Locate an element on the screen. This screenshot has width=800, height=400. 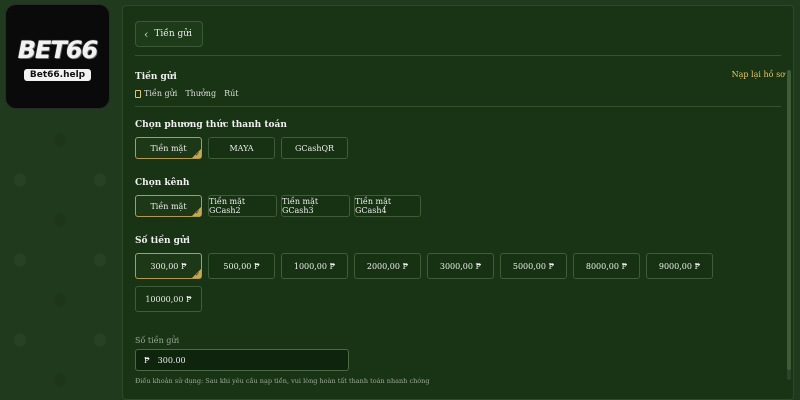
logo-brand-text: BET66 is located at coordinates (57, 49).